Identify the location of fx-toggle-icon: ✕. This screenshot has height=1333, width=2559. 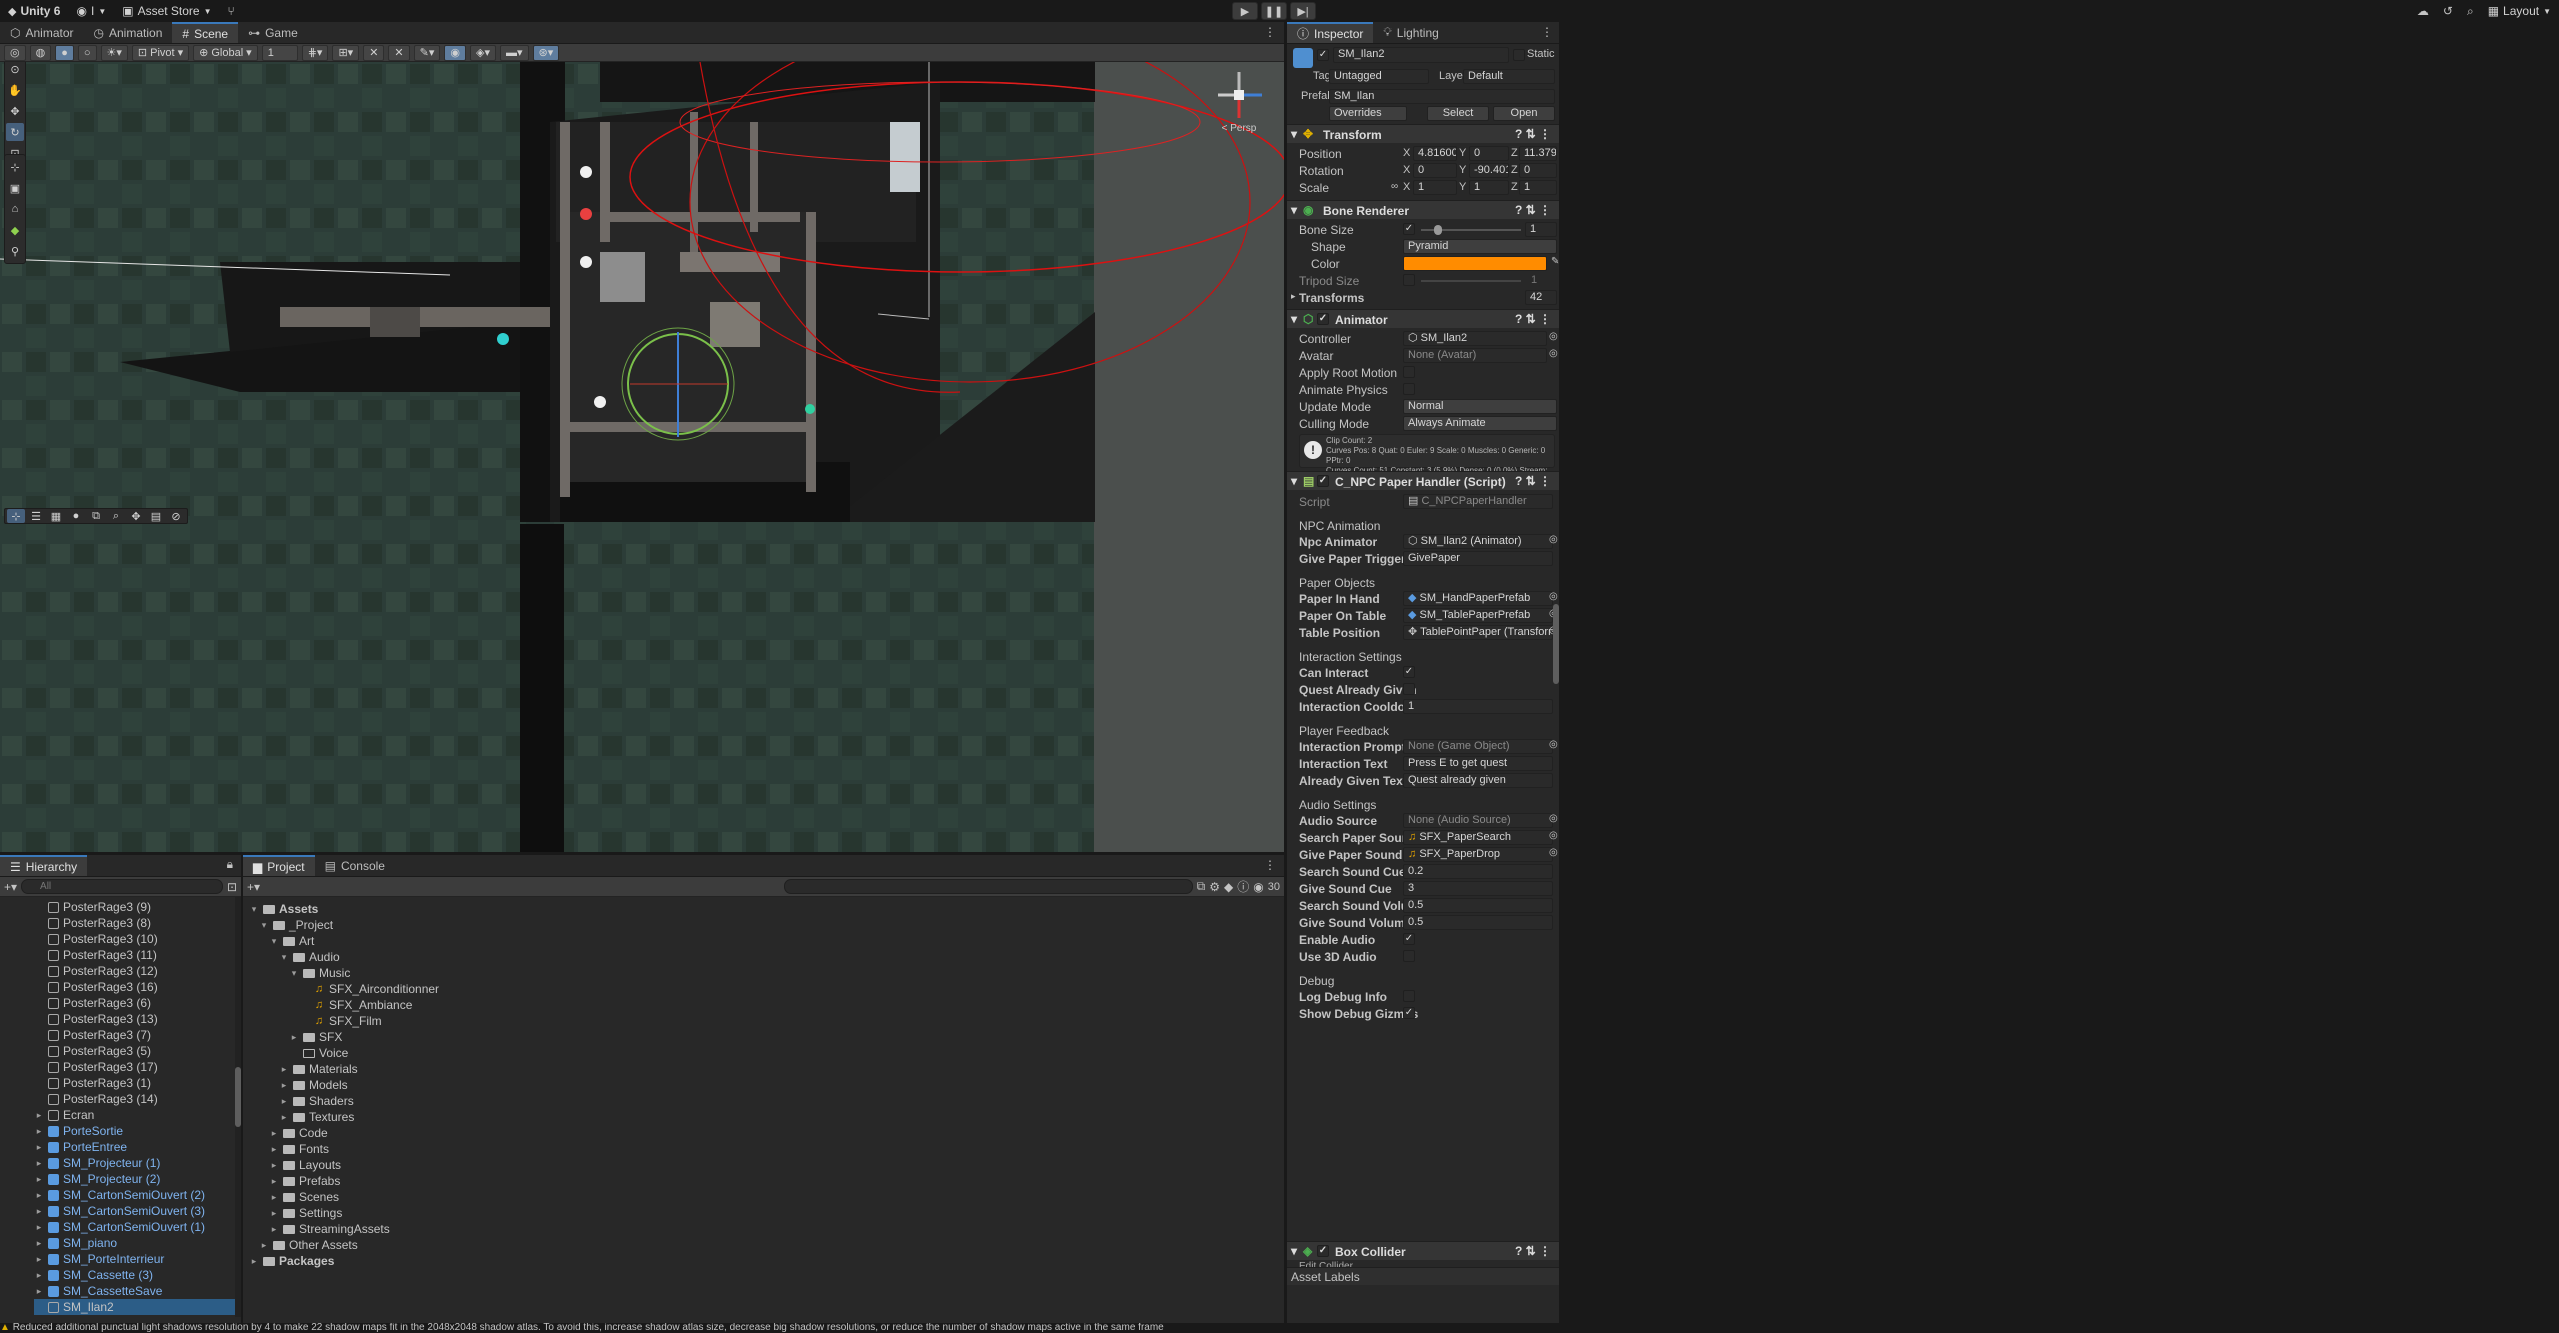
(399, 52).